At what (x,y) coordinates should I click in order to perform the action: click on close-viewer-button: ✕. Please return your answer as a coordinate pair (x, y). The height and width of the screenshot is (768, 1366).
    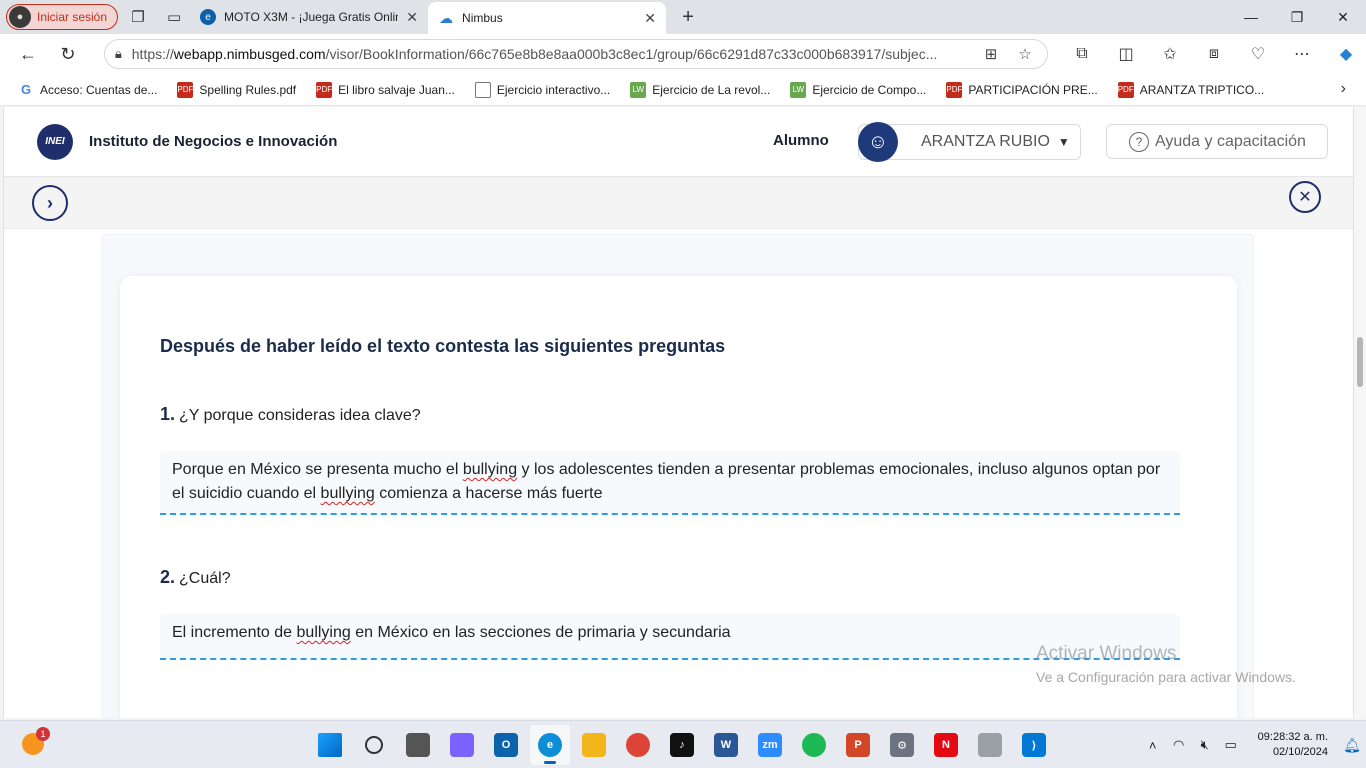
    Looking at the image, I should click on (1305, 197).